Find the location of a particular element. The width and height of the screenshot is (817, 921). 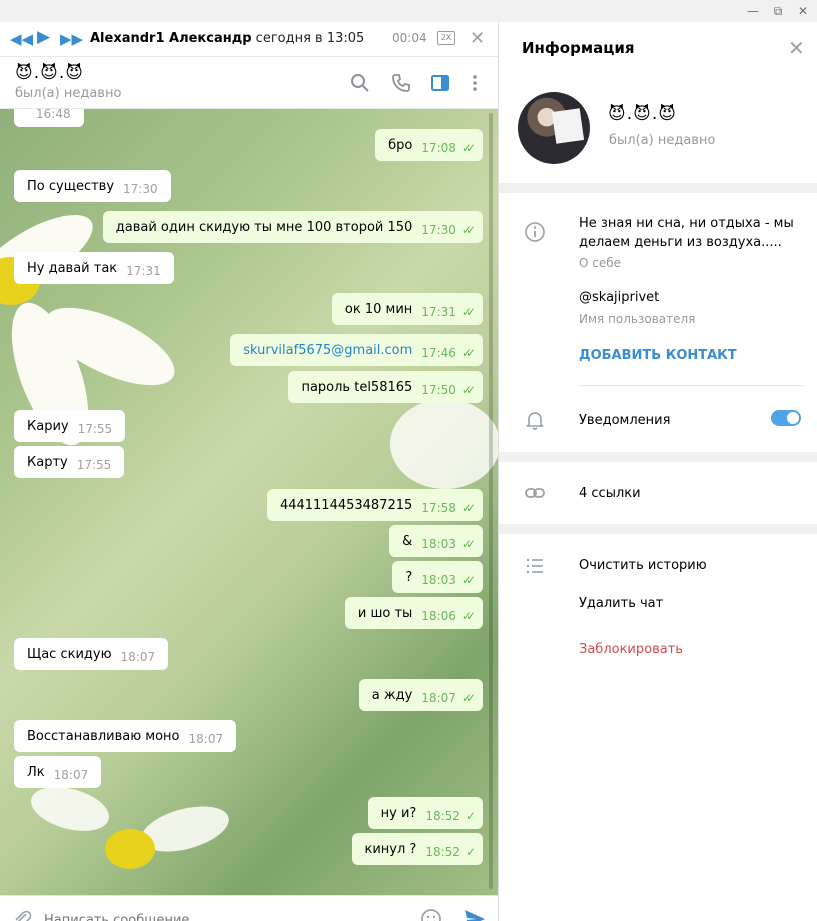

message-text: Карту is located at coordinates (47, 462).